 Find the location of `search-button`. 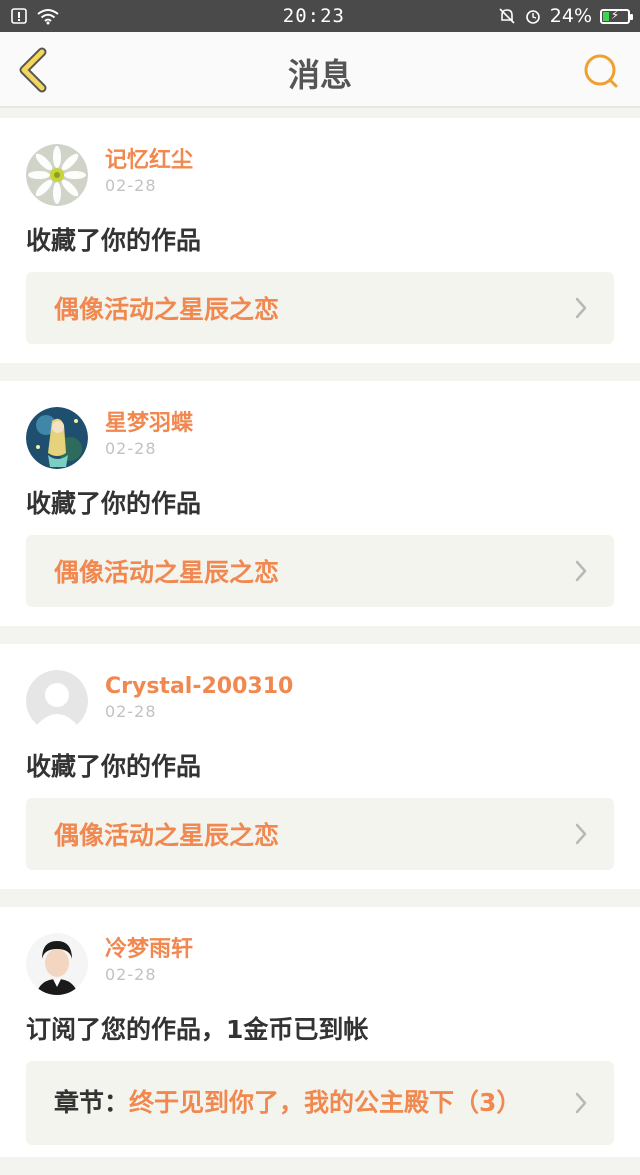

search-button is located at coordinates (602, 72).